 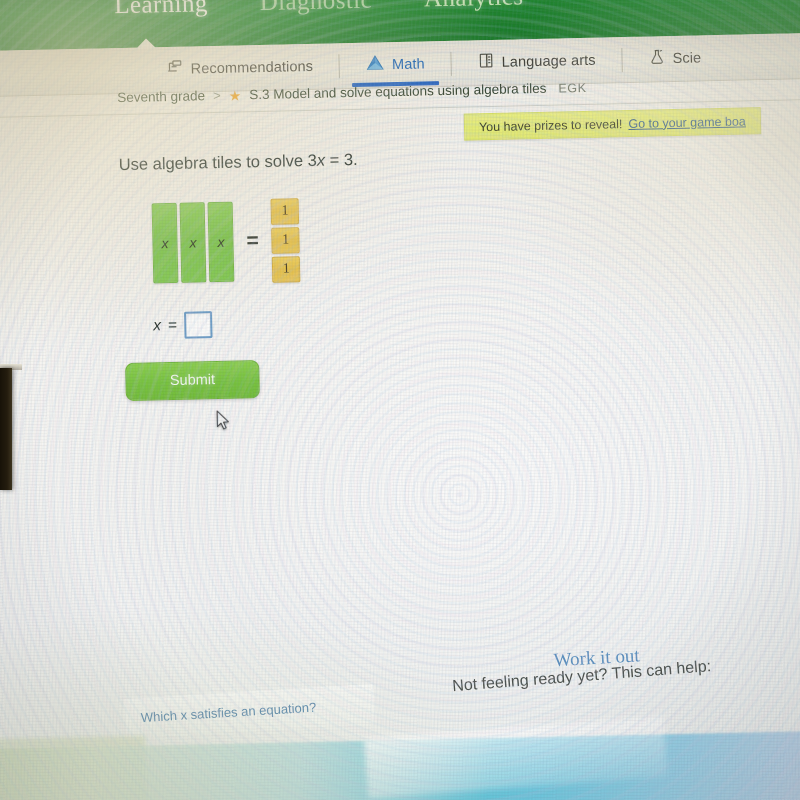 I want to click on tab-label: Math, so click(x=408, y=64).